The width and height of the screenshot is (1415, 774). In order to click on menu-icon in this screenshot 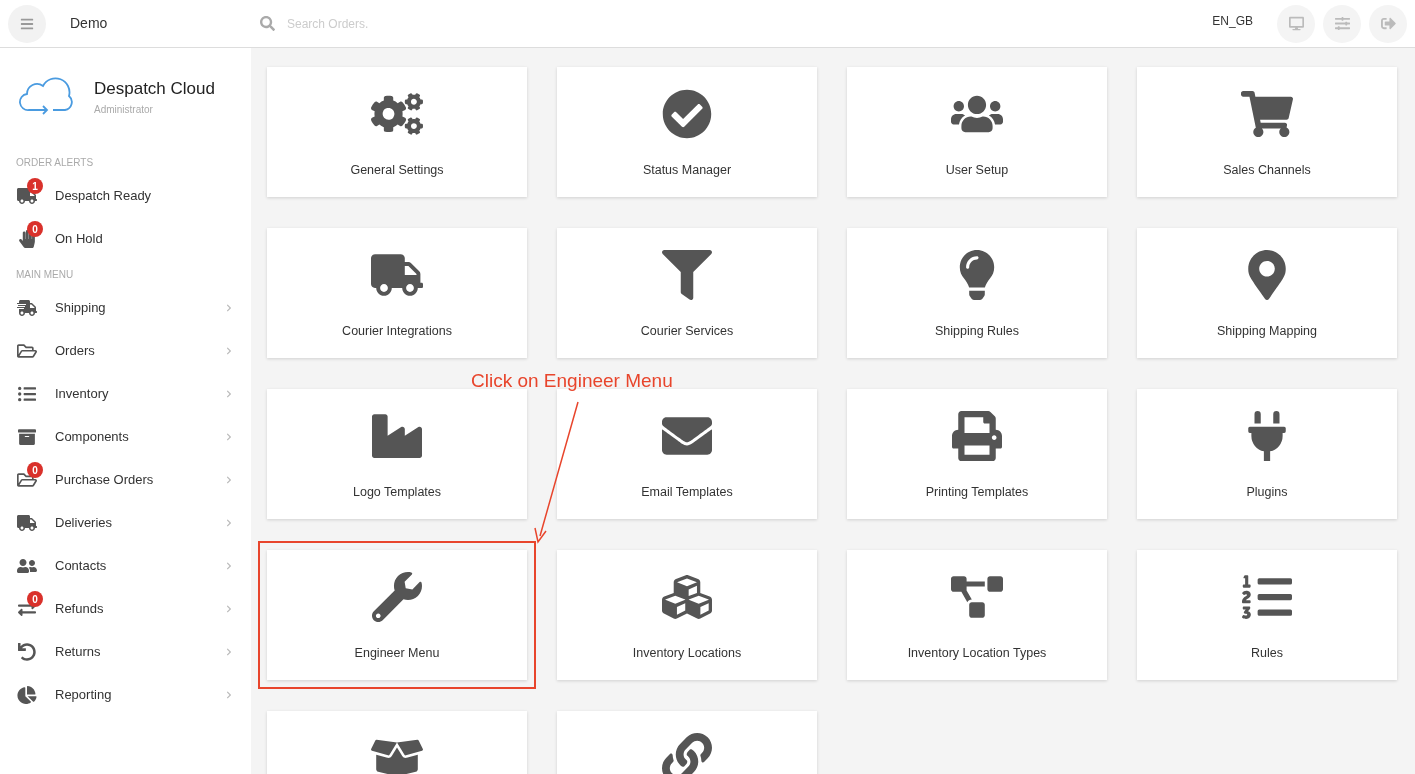, I will do `click(27, 23)`.